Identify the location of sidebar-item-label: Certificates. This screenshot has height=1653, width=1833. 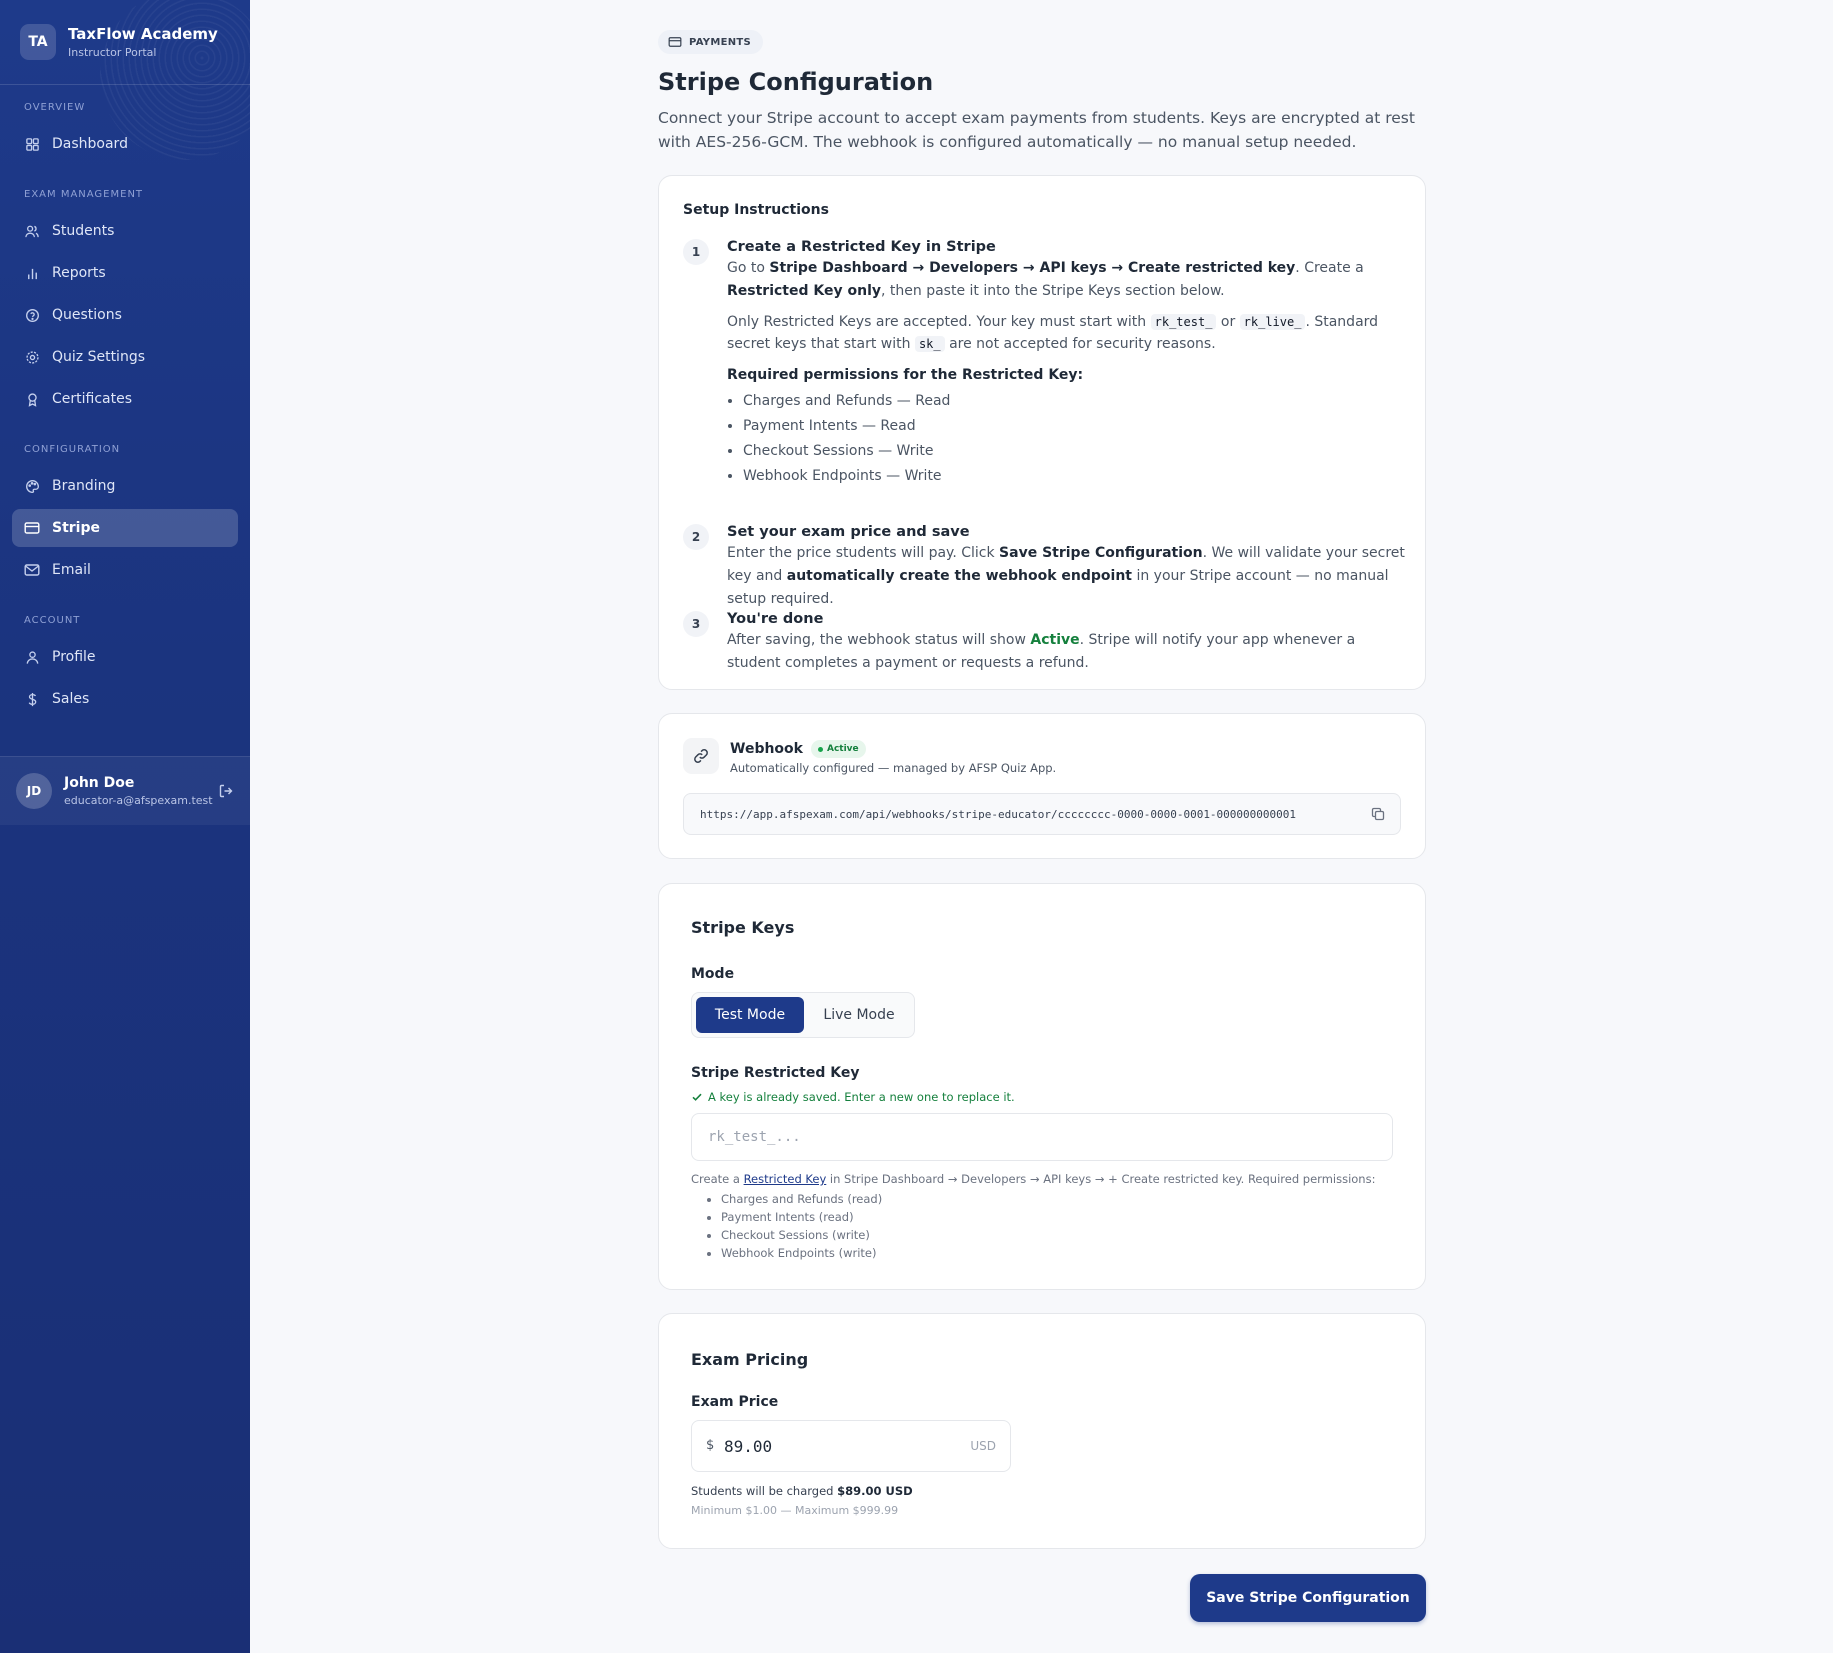
(92, 399).